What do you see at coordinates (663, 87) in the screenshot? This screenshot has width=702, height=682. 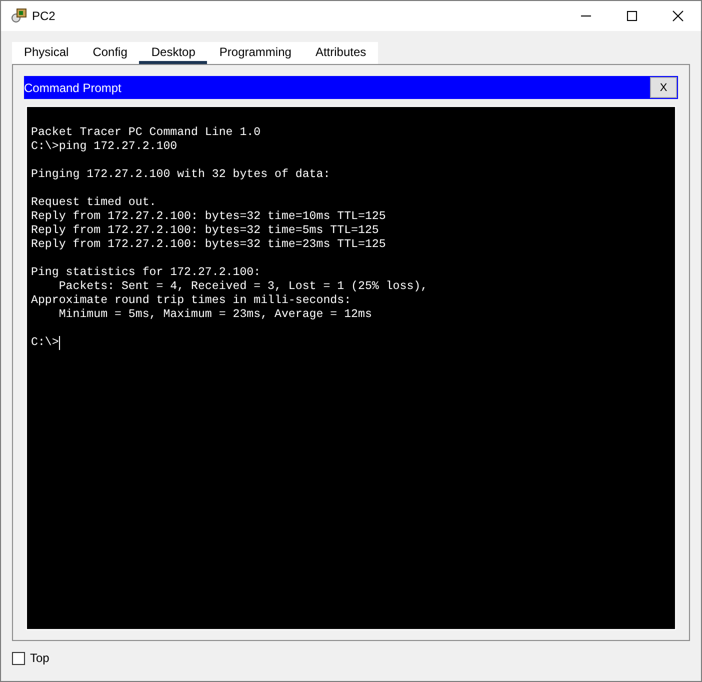 I see `close-button: X` at bounding box center [663, 87].